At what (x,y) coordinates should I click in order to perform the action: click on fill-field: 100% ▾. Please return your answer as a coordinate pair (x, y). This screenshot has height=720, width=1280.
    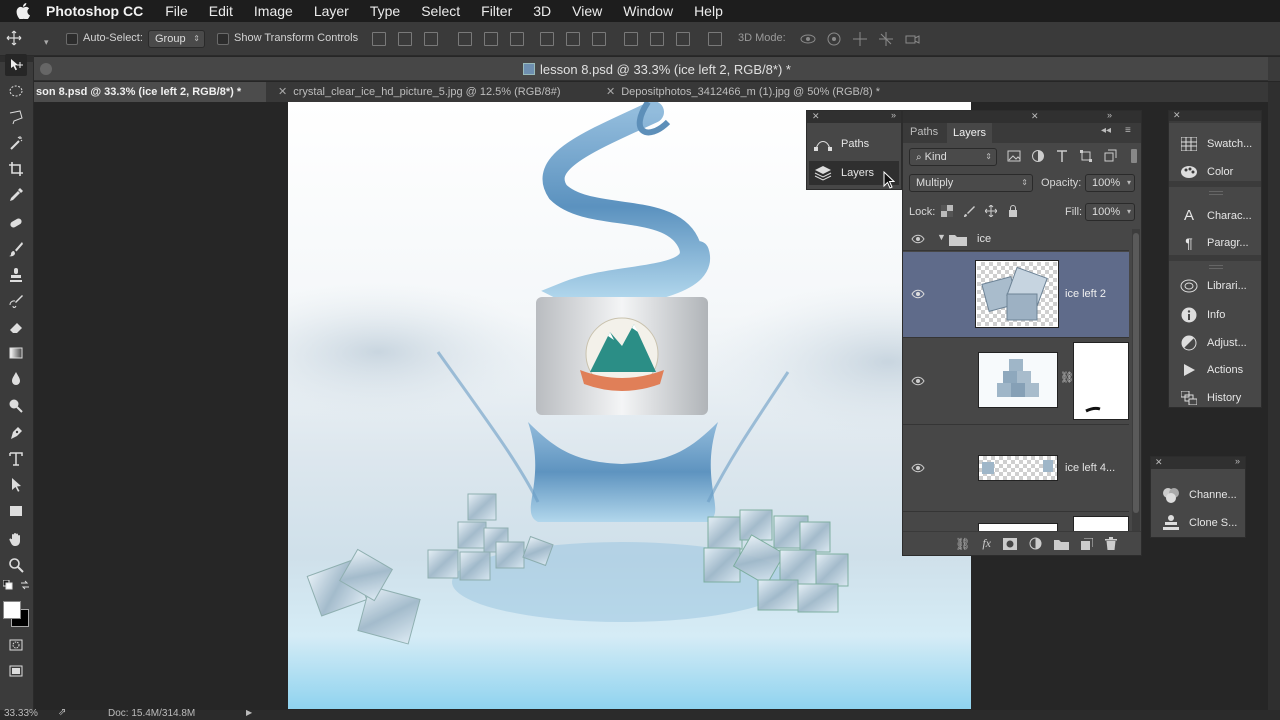
    Looking at the image, I should click on (1110, 212).